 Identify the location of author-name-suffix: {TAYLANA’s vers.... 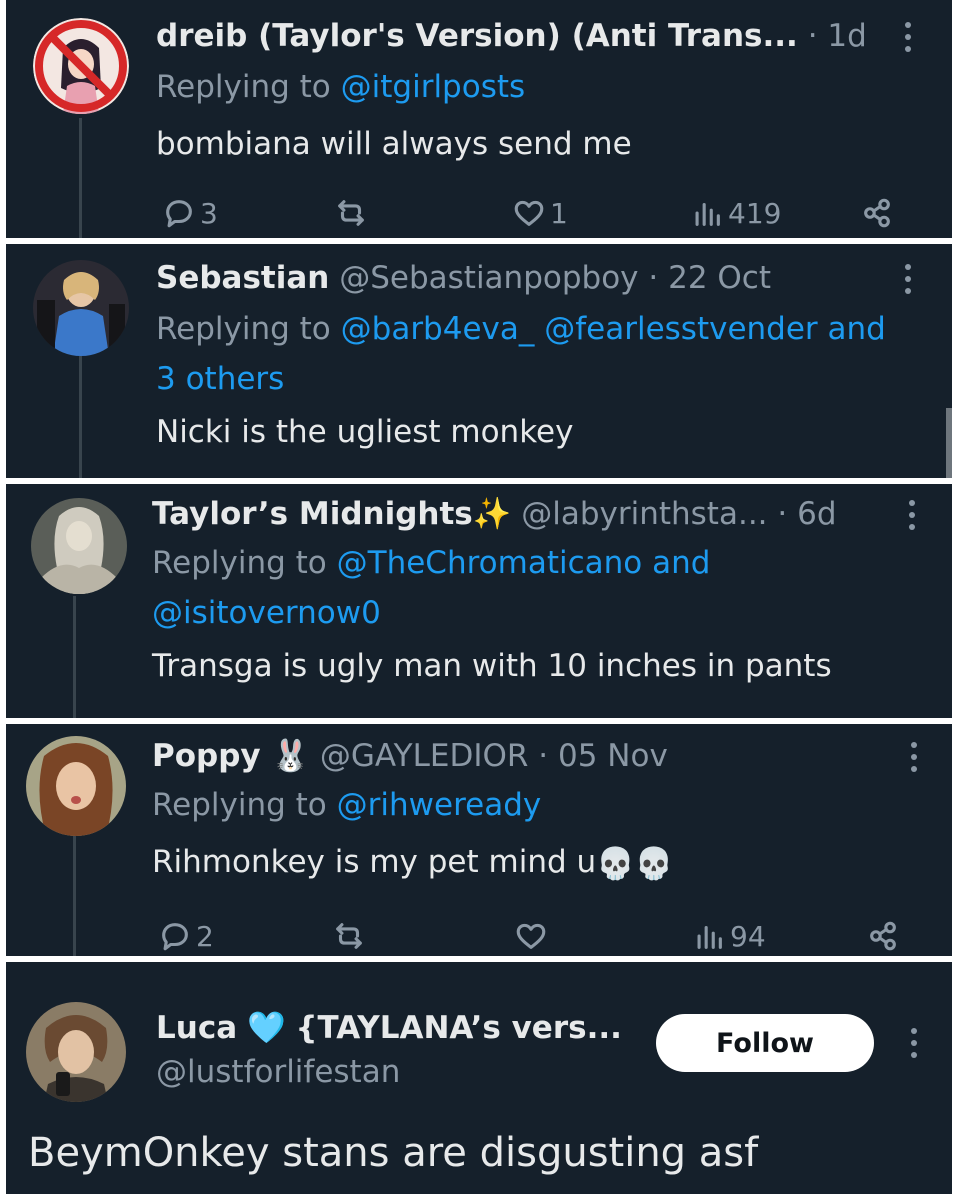
(458, 1028).